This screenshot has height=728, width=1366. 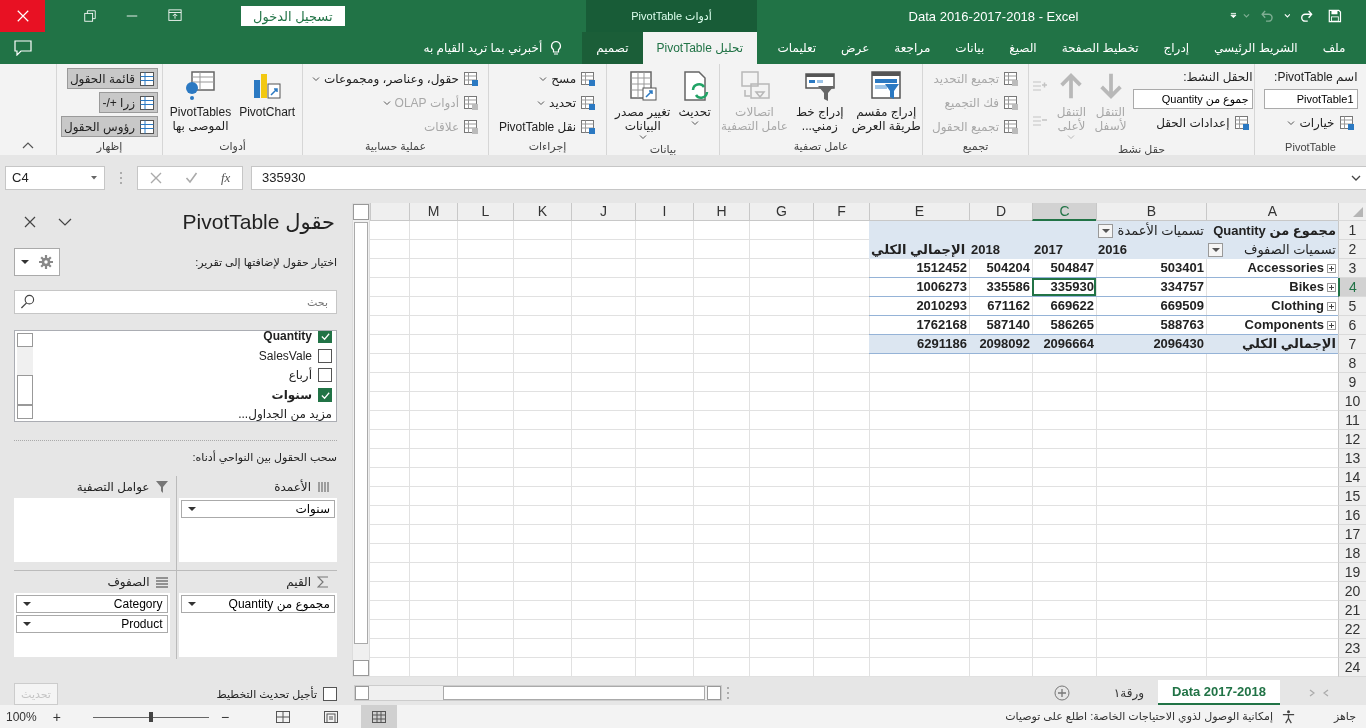 What do you see at coordinates (1335, 16) in the screenshot?
I see `save-icon` at bounding box center [1335, 16].